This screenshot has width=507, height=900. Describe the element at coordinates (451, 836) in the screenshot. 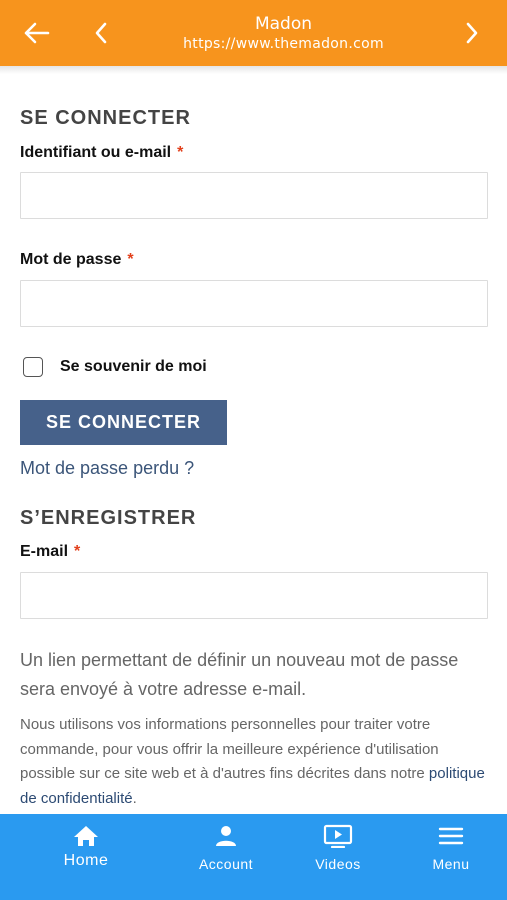

I see `menu-icon` at that location.